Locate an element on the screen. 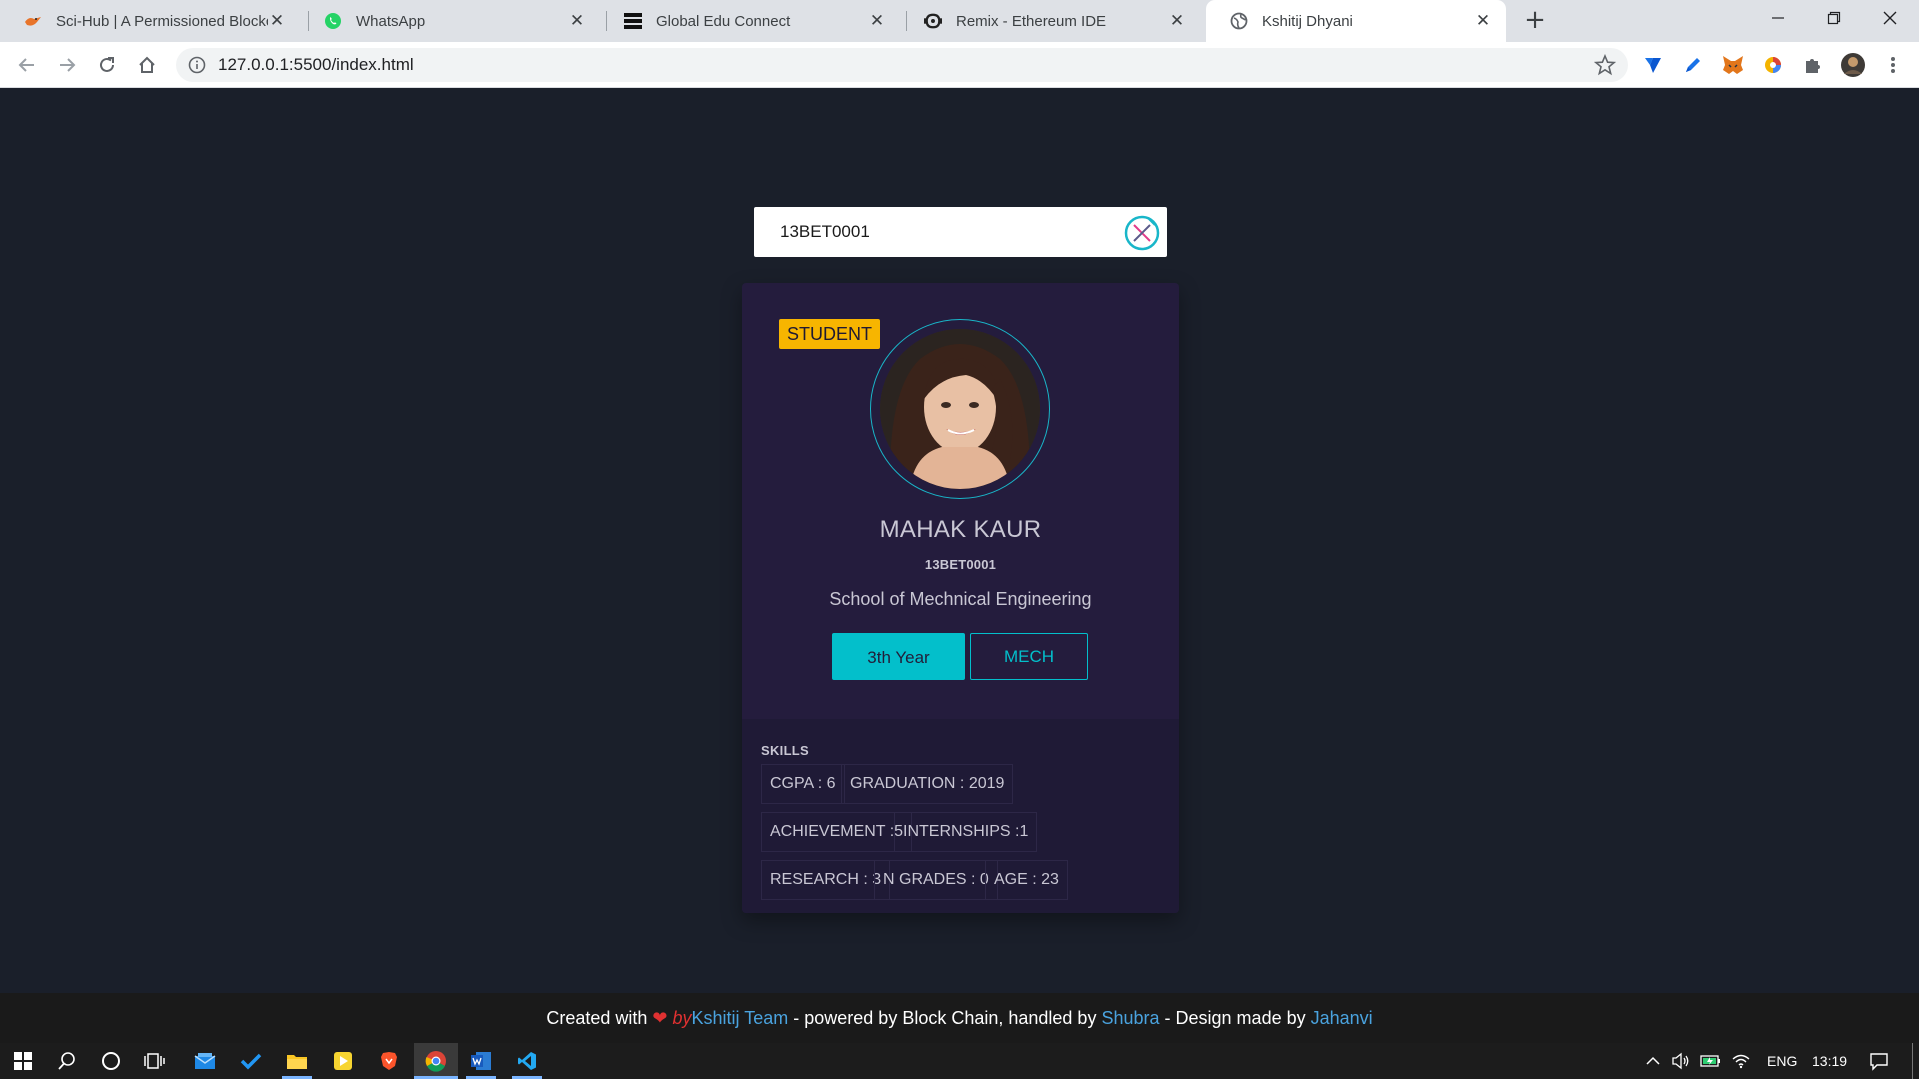 This screenshot has width=1919, height=1079. browser-menu-icon is located at coordinates (1893, 65).